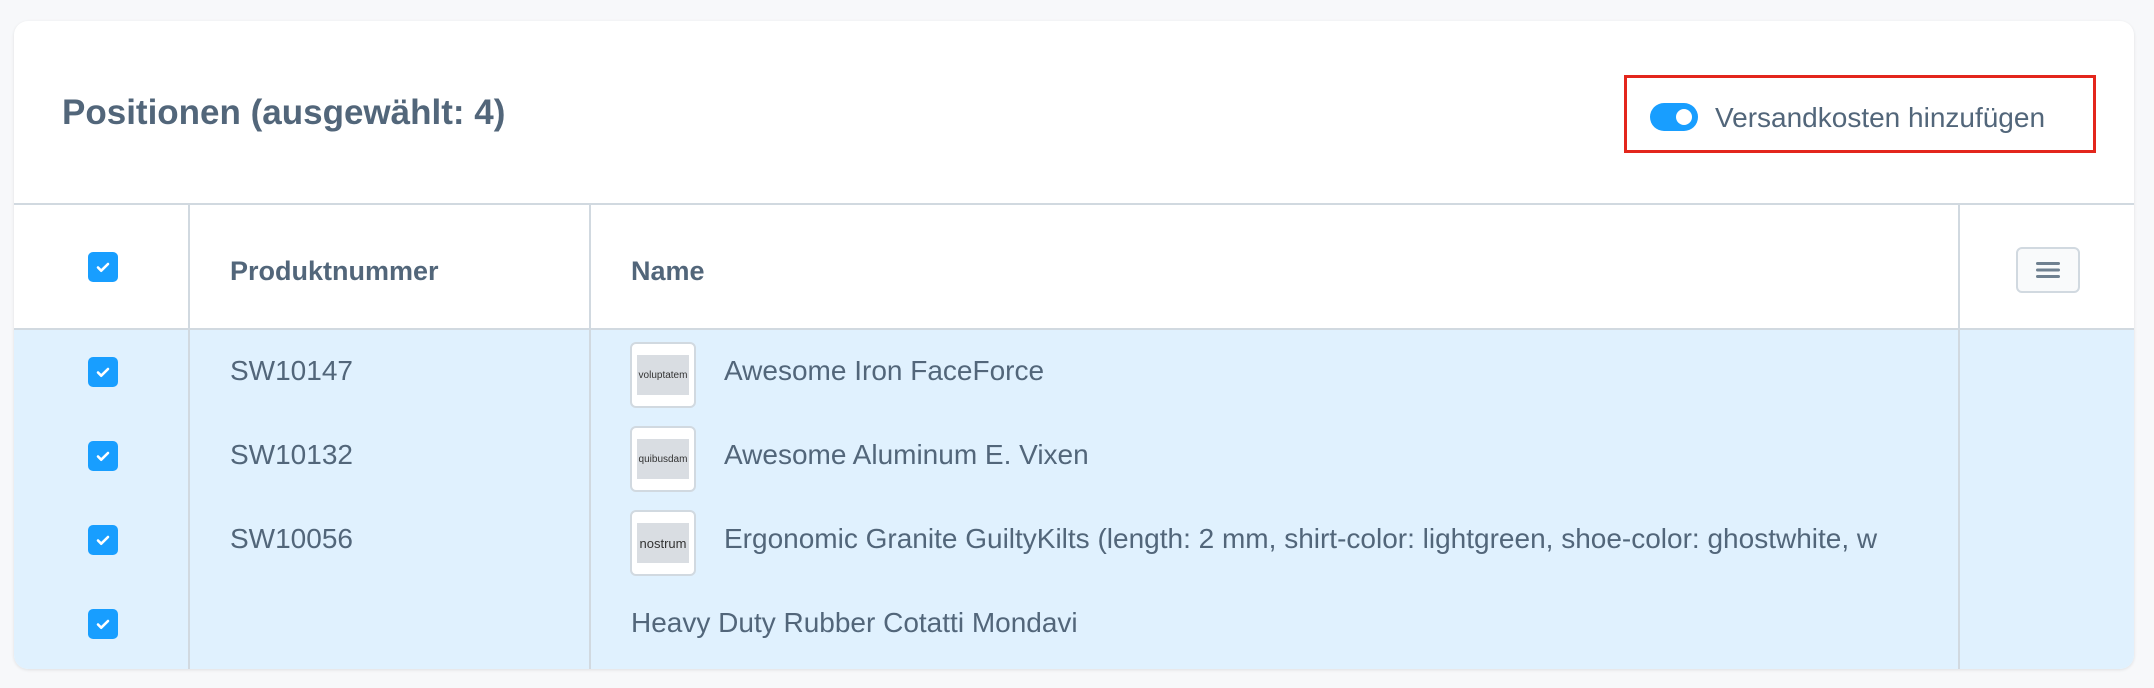 Image resolution: width=2154 pixels, height=688 pixels. I want to click on table-row: Heavy Duty Rubber Cotatti Mondavi, so click(1074, 624).